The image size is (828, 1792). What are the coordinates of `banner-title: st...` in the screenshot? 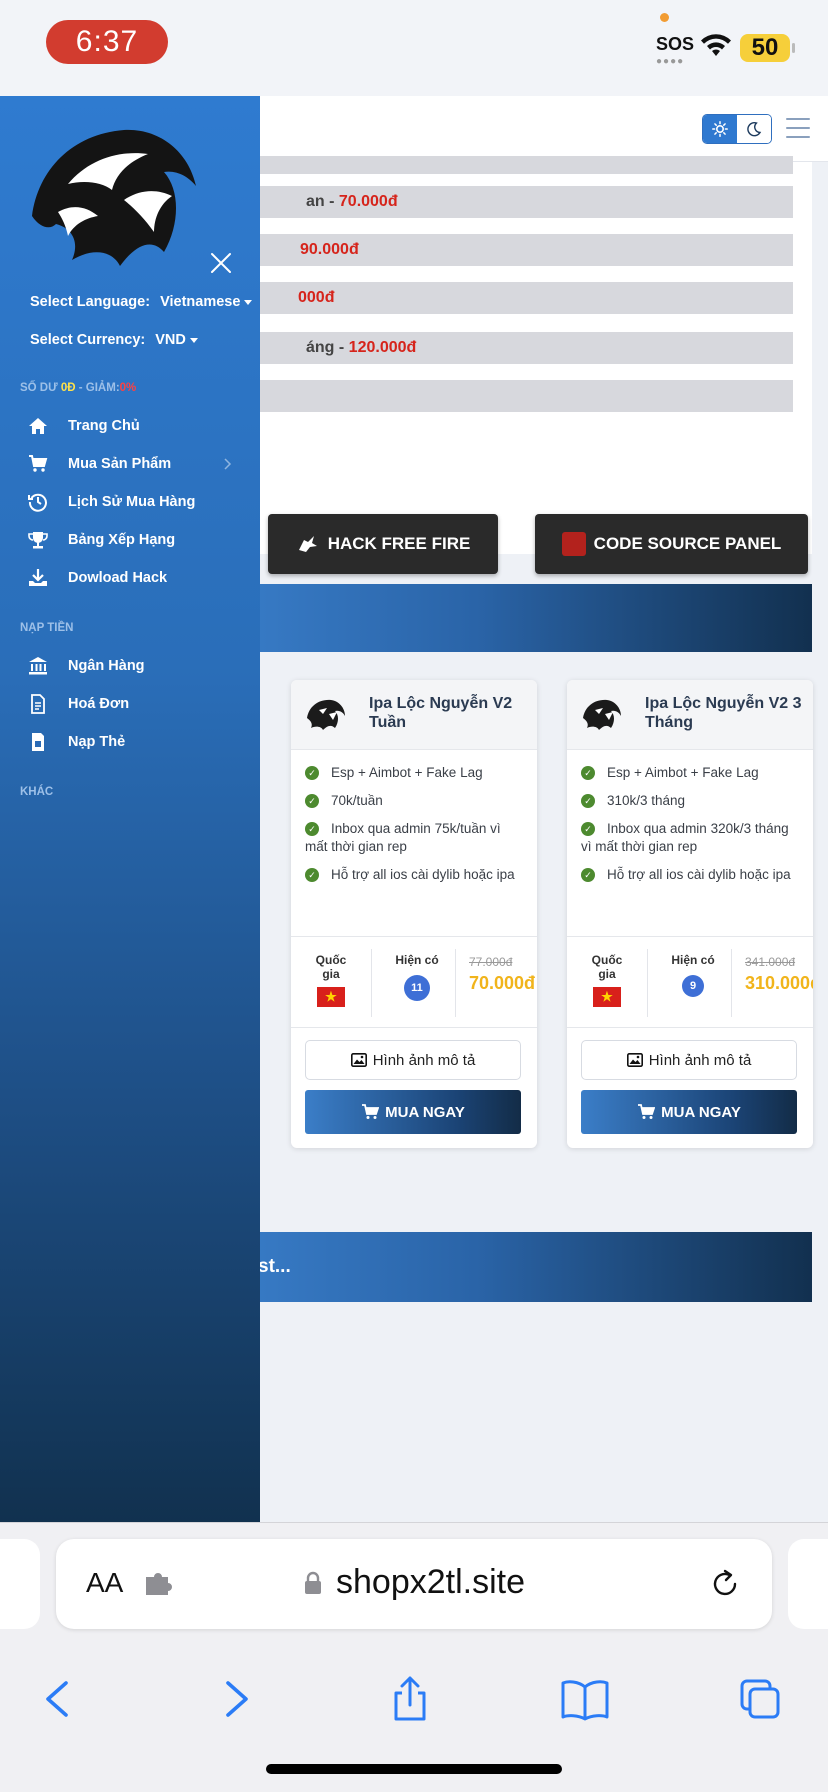 It's located at (274, 1266).